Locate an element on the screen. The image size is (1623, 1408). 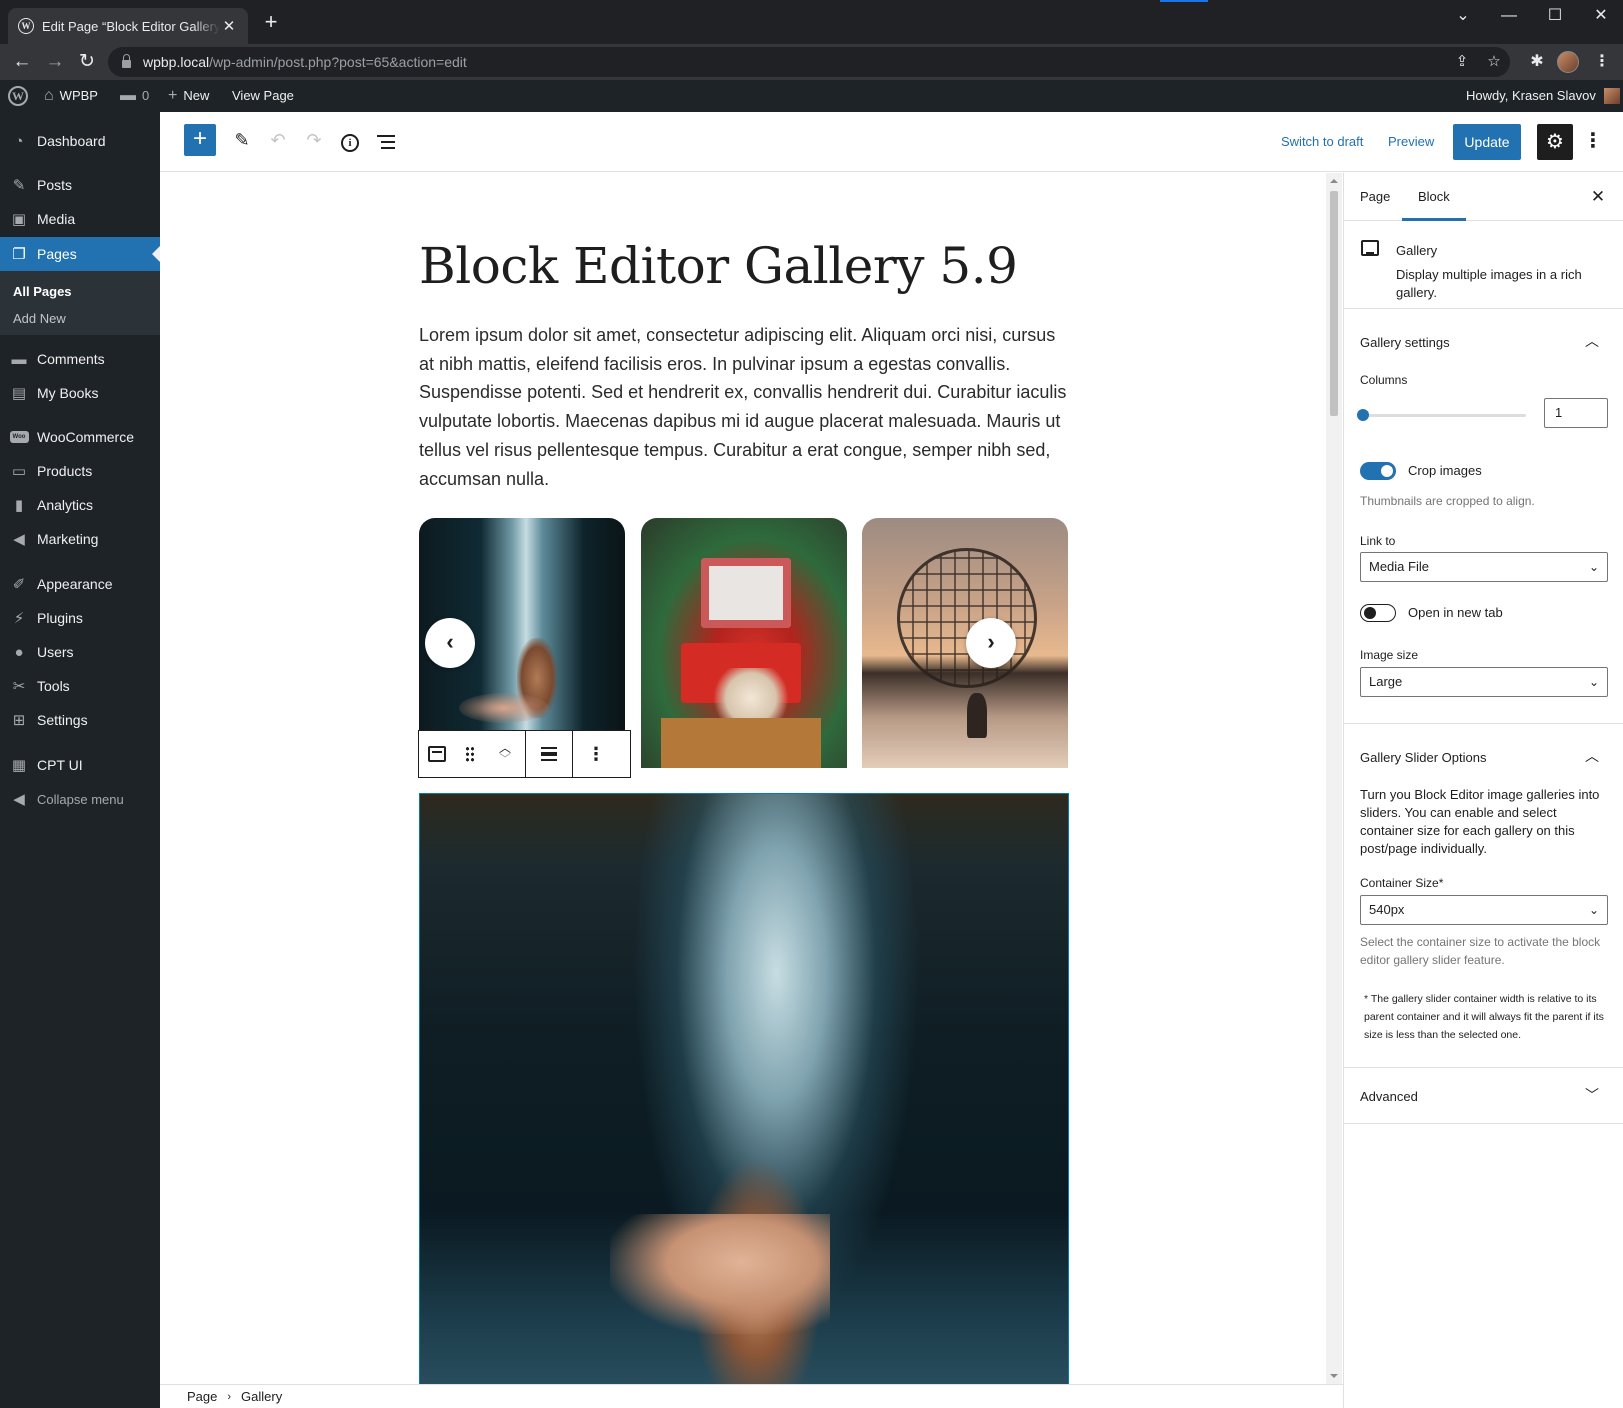
sidebar-item-tools: ✂ Tools is located at coordinates (80, 686).